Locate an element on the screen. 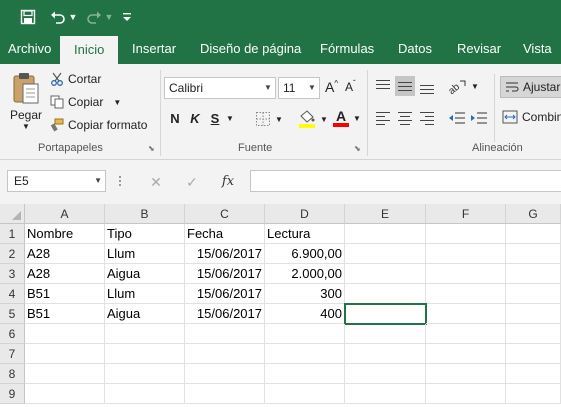 The width and height of the screenshot is (561, 407). cell-b4: Llum is located at coordinates (145, 294).